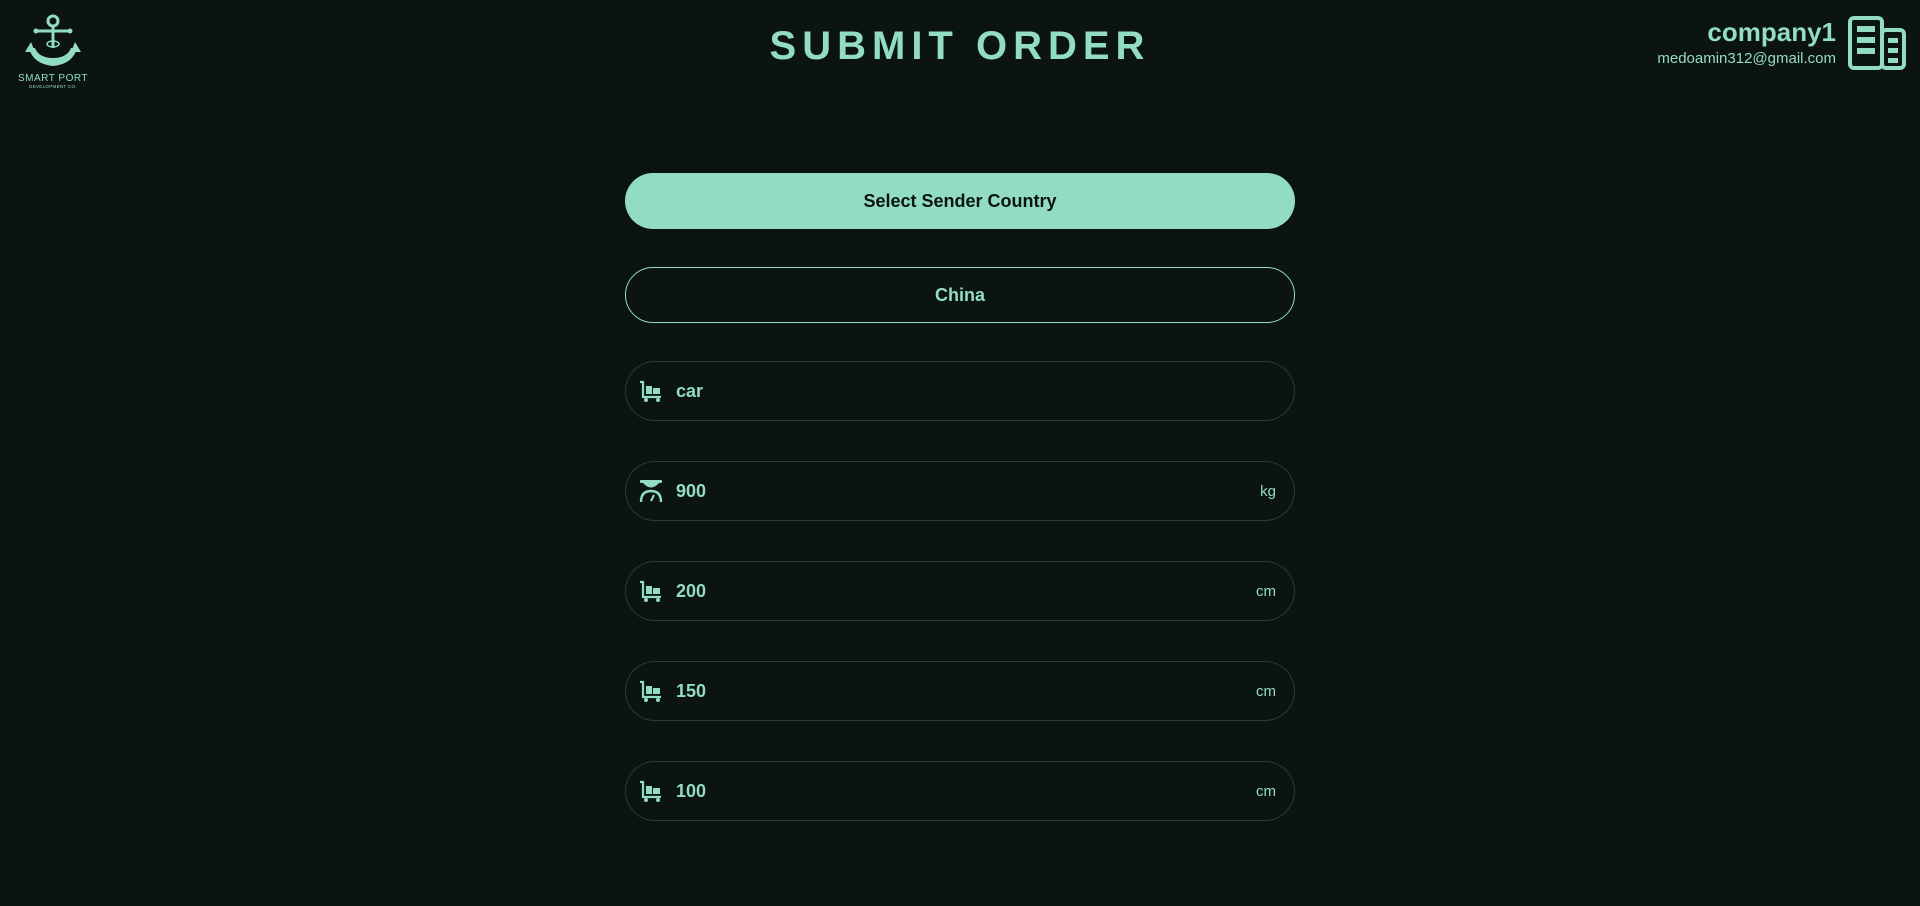 This screenshot has height=906, width=1920. Describe the element at coordinates (651, 491) in the screenshot. I see `scale-icon` at that location.